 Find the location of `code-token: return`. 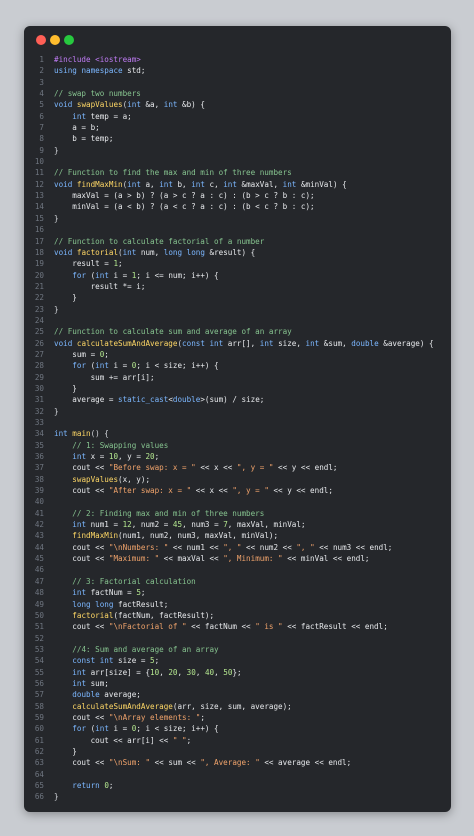

code-token: return is located at coordinates (86, 785).